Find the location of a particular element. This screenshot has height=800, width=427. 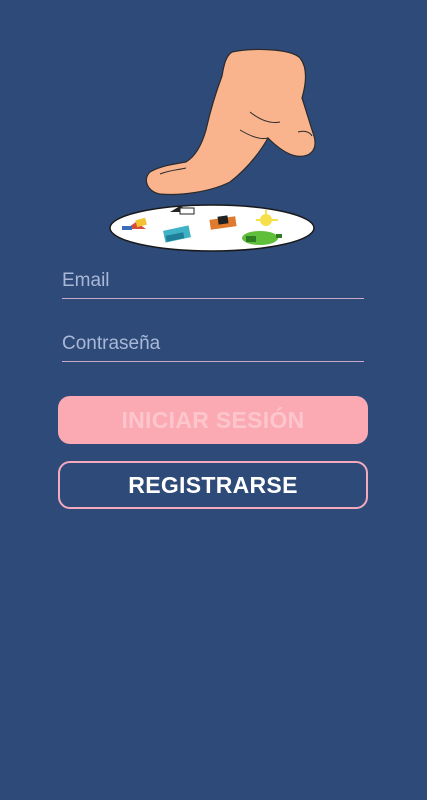

login-button: INICIAR SESIÓN is located at coordinates (213, 420).